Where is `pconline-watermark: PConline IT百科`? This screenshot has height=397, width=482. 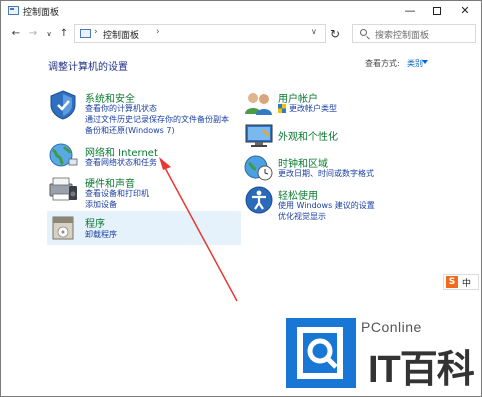 pconline-watermark: PConline IT百科 is located at coordinates (381, 354).